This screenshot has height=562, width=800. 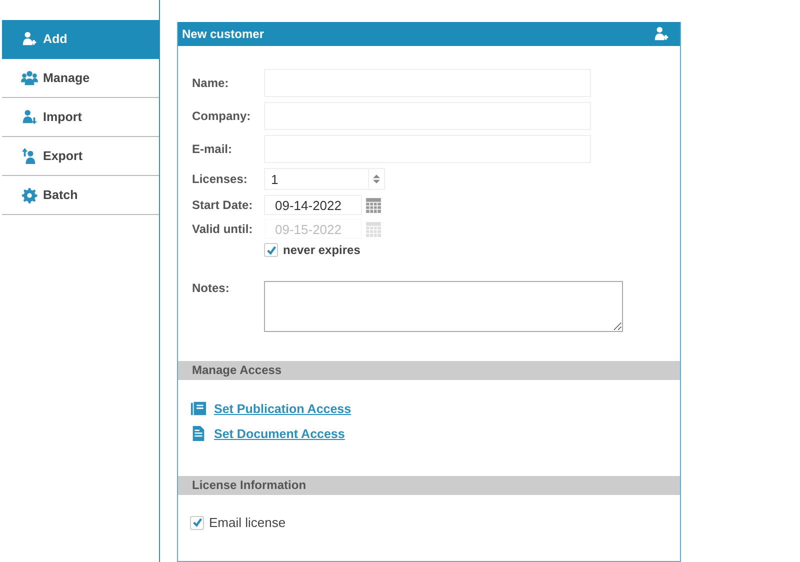 What do you see at coordinates (80, 156) in the screenshot?
I see `sidebar-item: Export` at bounding box center [80, 156].